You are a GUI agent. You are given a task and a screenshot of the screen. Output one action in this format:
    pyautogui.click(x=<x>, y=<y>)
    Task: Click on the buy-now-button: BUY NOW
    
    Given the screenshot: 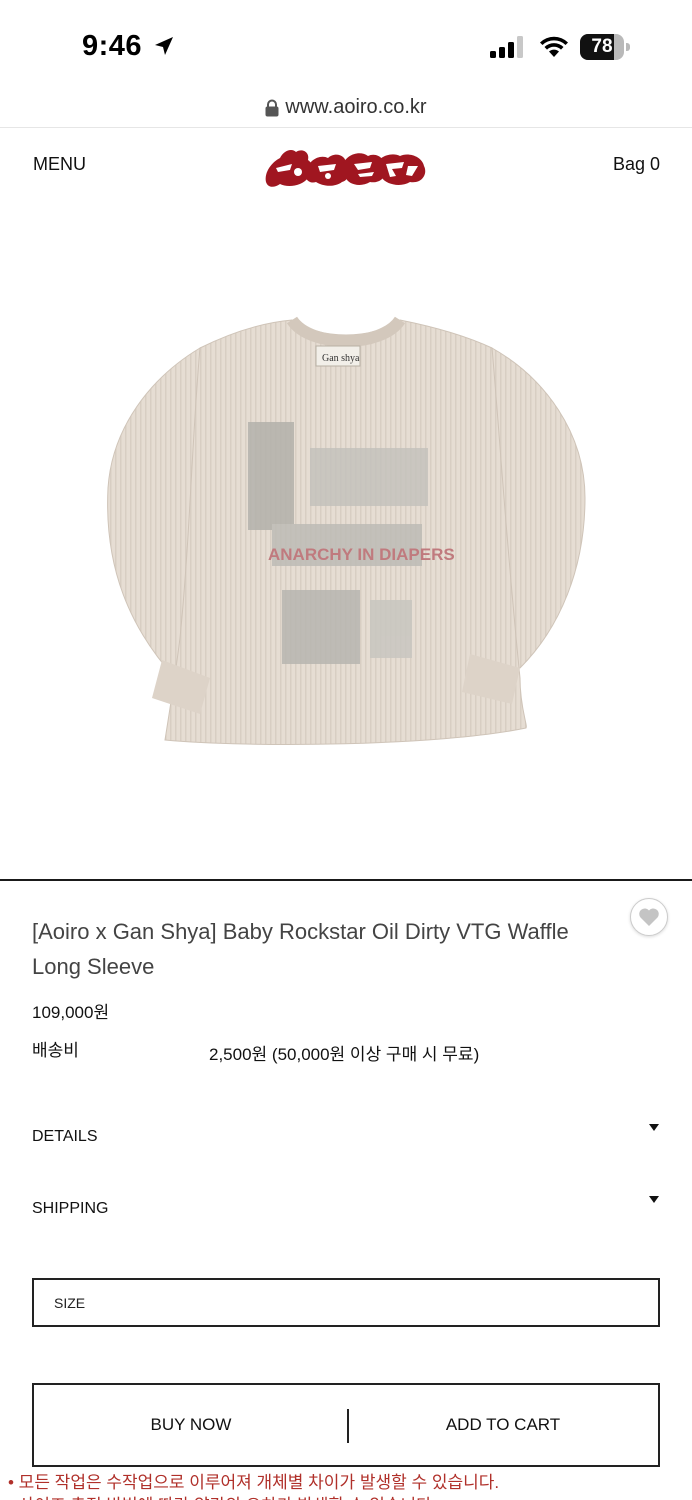 What is the action you would take?
    pyautogui.click(x=191, y=1425)
    